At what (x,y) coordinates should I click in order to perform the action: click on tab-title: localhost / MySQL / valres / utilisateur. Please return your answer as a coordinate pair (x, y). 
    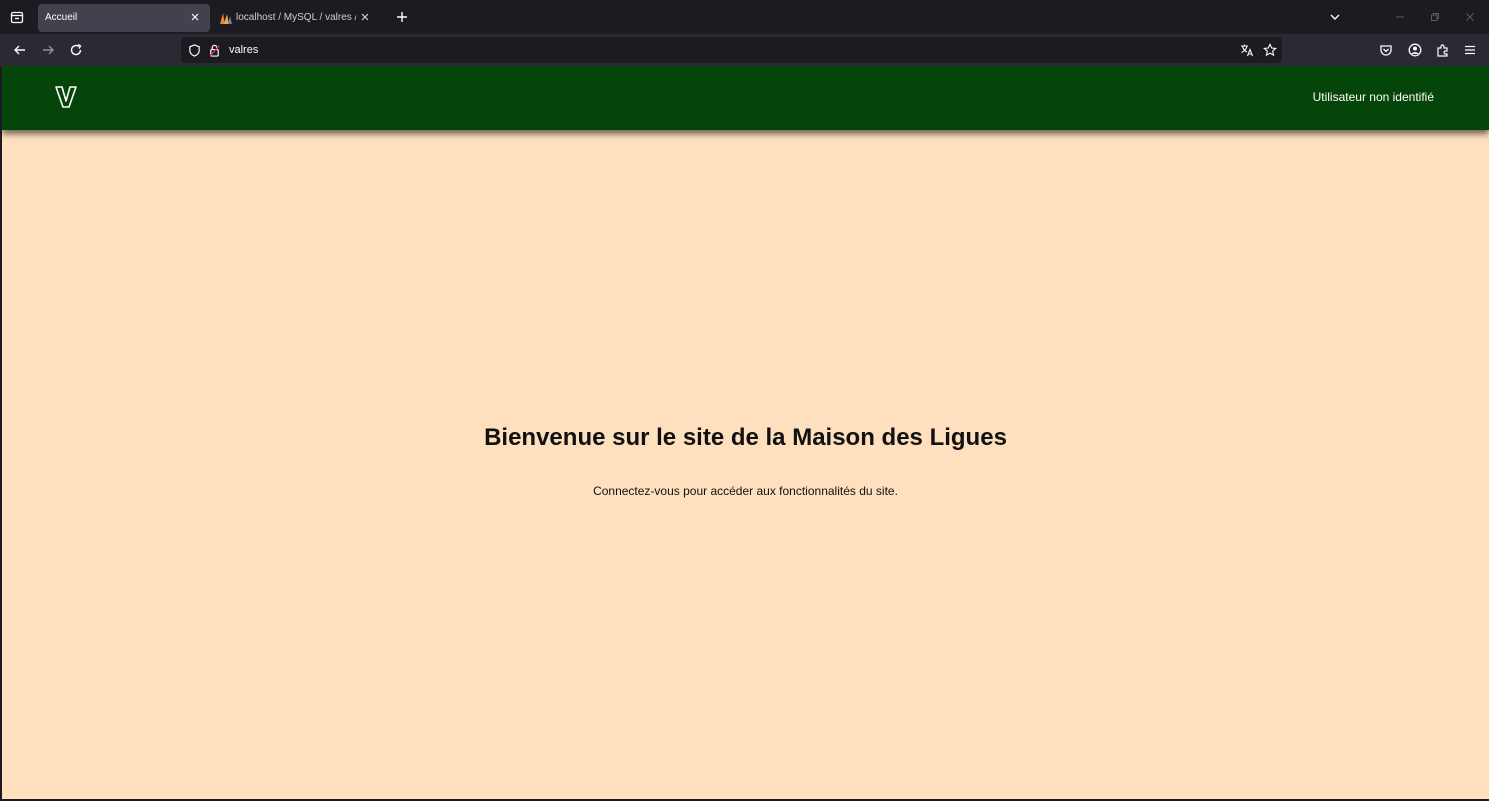
    Looking at the image, I should click on (296, 17).